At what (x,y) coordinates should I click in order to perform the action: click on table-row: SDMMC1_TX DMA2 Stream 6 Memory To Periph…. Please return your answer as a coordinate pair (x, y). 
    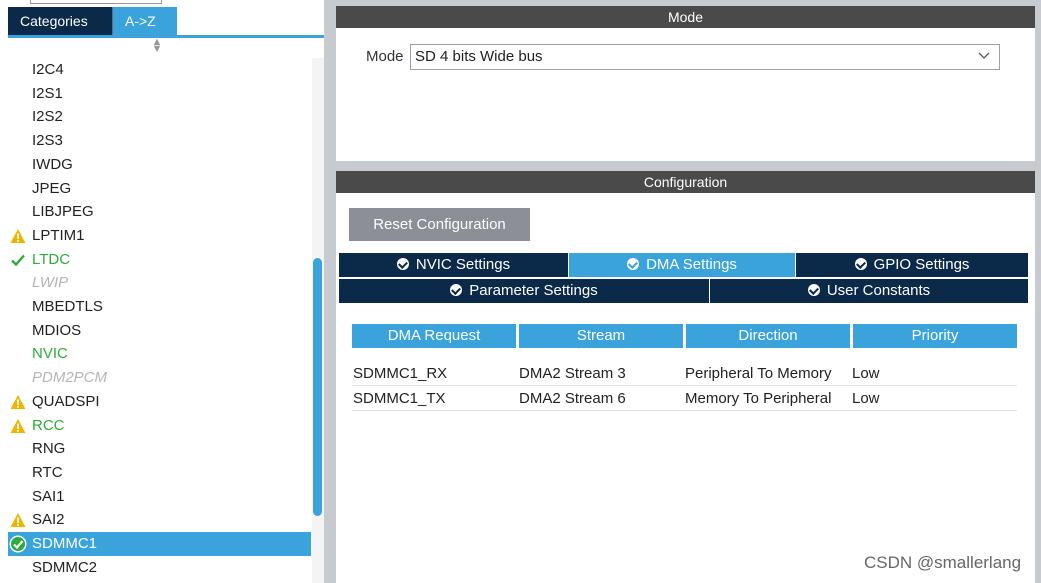
    Looking at the image, I should click on (684, 399).